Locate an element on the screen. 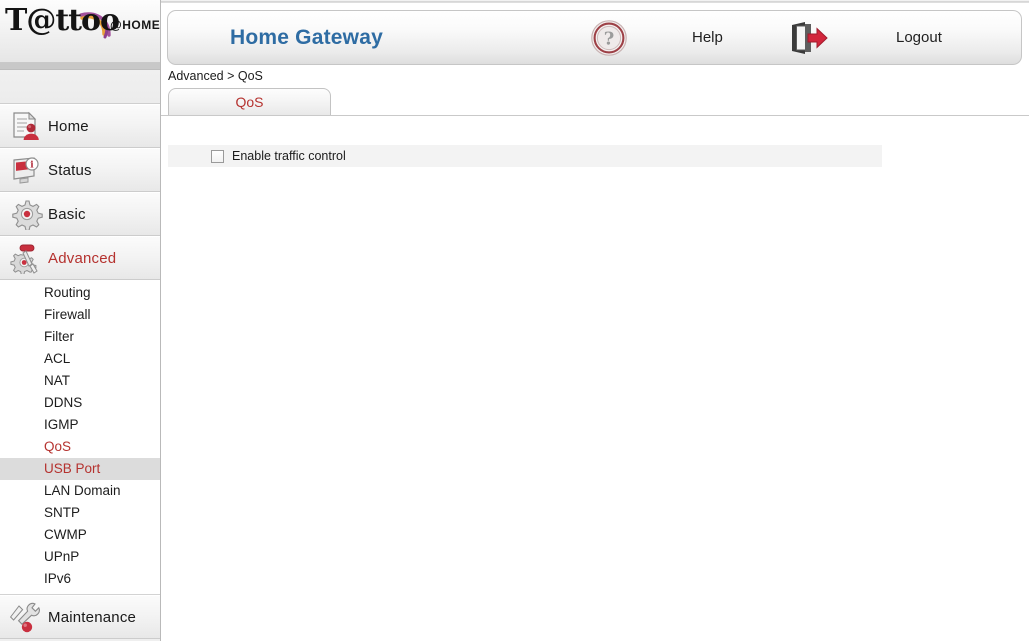 Image resolution: width=1029 pixels, height=641 pixels. enable-traffic-control-checkbox is located at coordinates (217, 156).